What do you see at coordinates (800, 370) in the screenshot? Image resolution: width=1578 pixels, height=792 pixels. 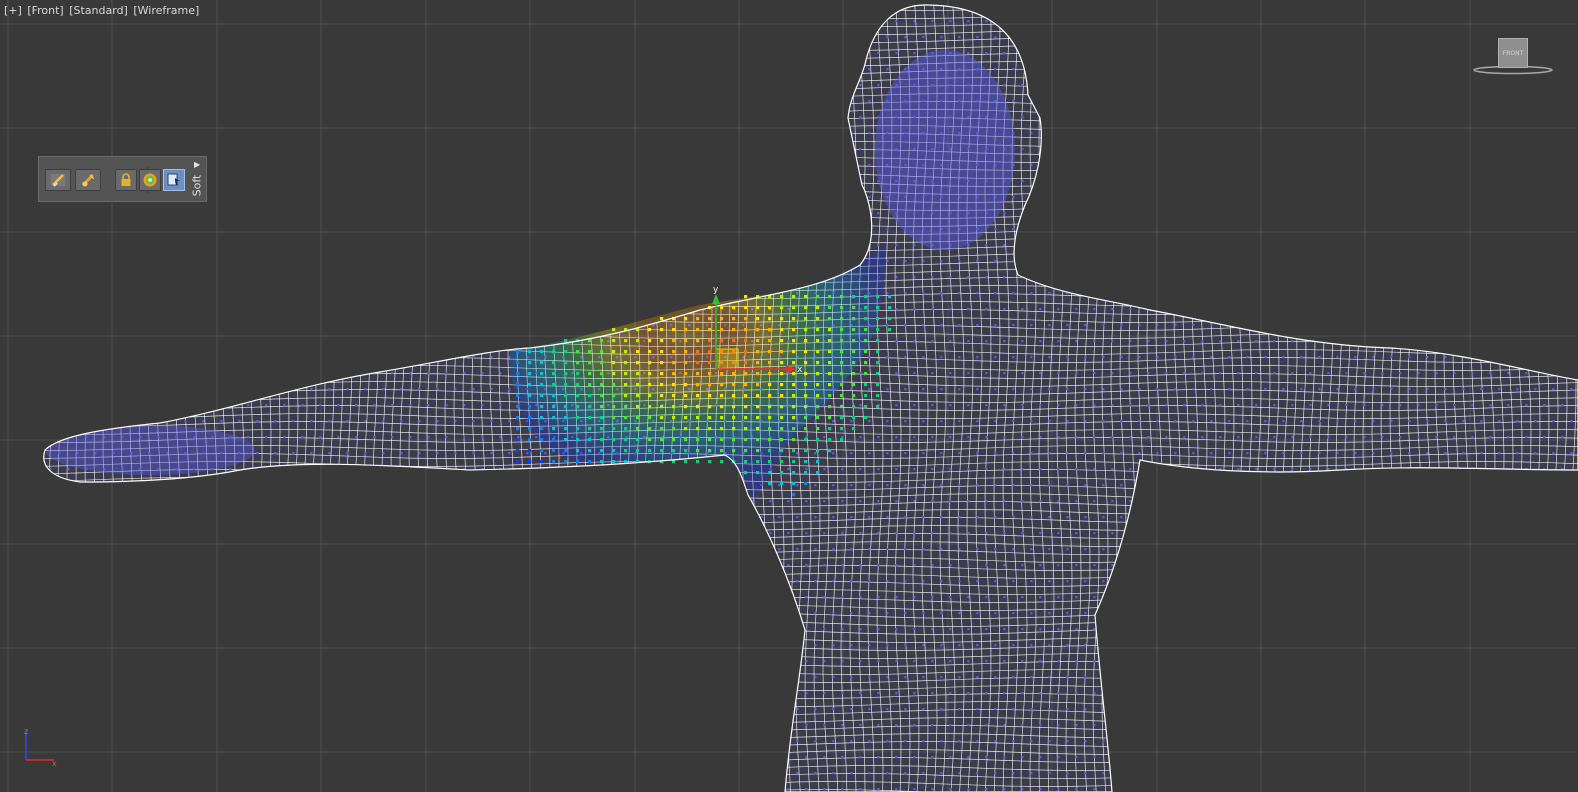 I see `gizmo-x-label: x` at bounding box center [800, 370].